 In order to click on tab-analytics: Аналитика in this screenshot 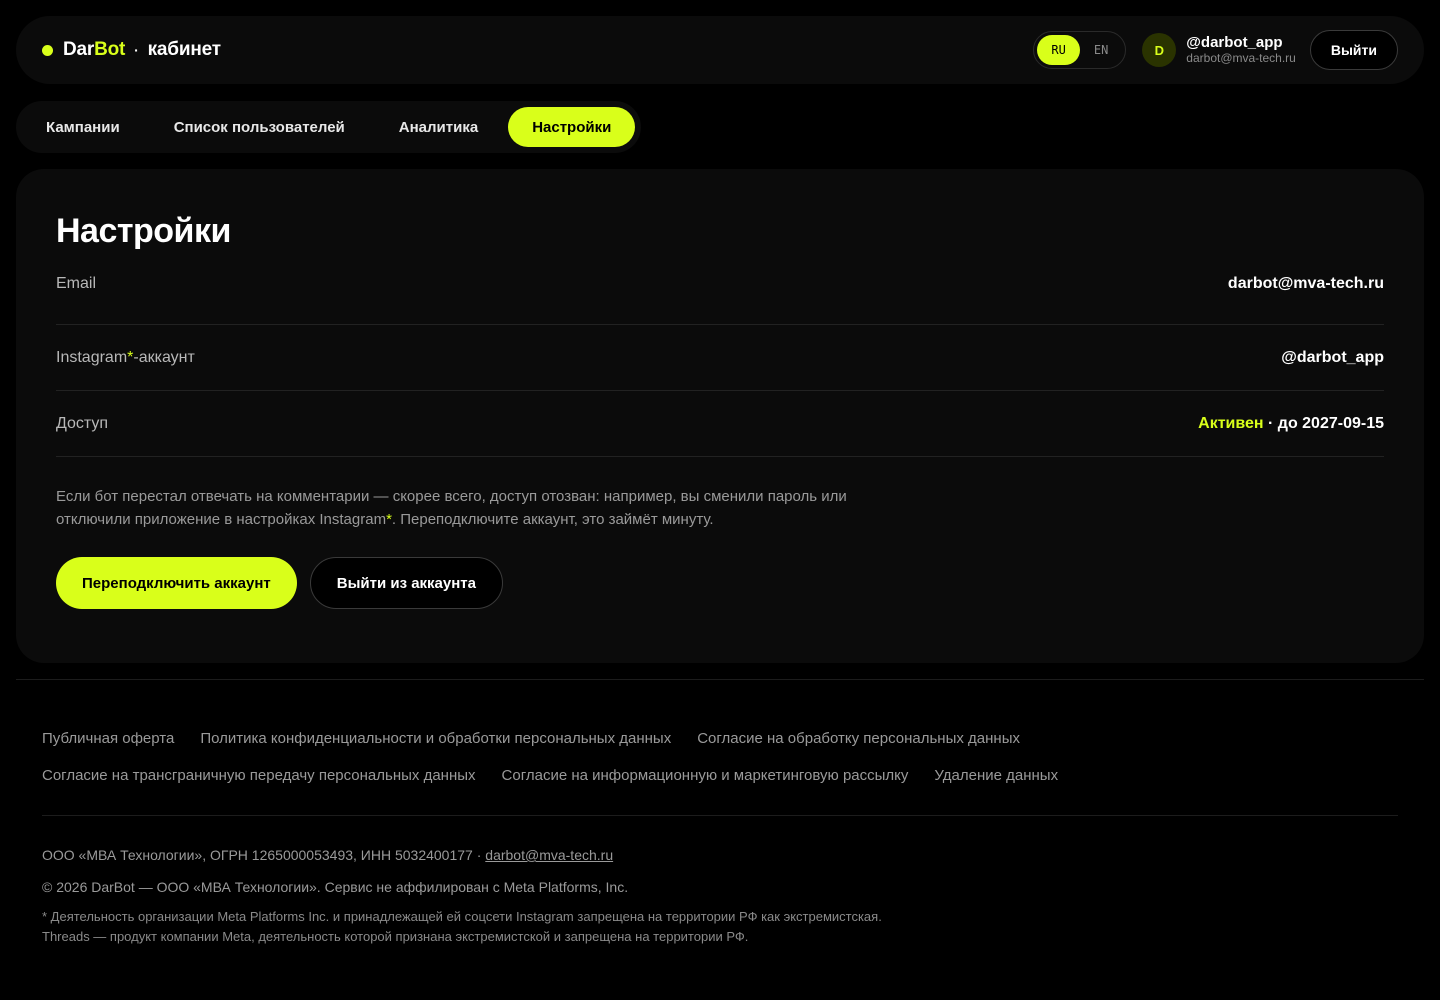, I will do `click(438, 127)`.